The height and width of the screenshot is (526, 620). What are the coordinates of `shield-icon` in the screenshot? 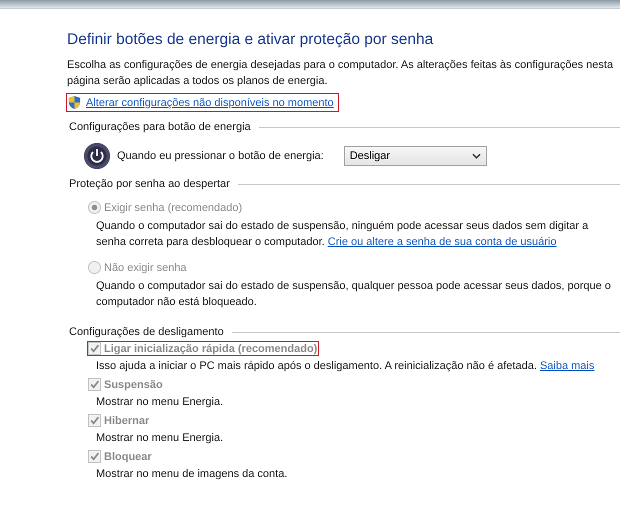 It's located at (74, 102).